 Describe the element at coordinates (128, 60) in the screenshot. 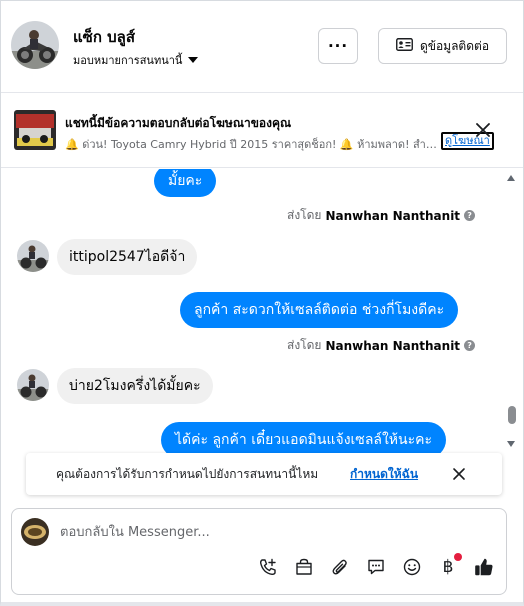

I see `assign-label: มอบหมายการสนทนานี้` at that location.